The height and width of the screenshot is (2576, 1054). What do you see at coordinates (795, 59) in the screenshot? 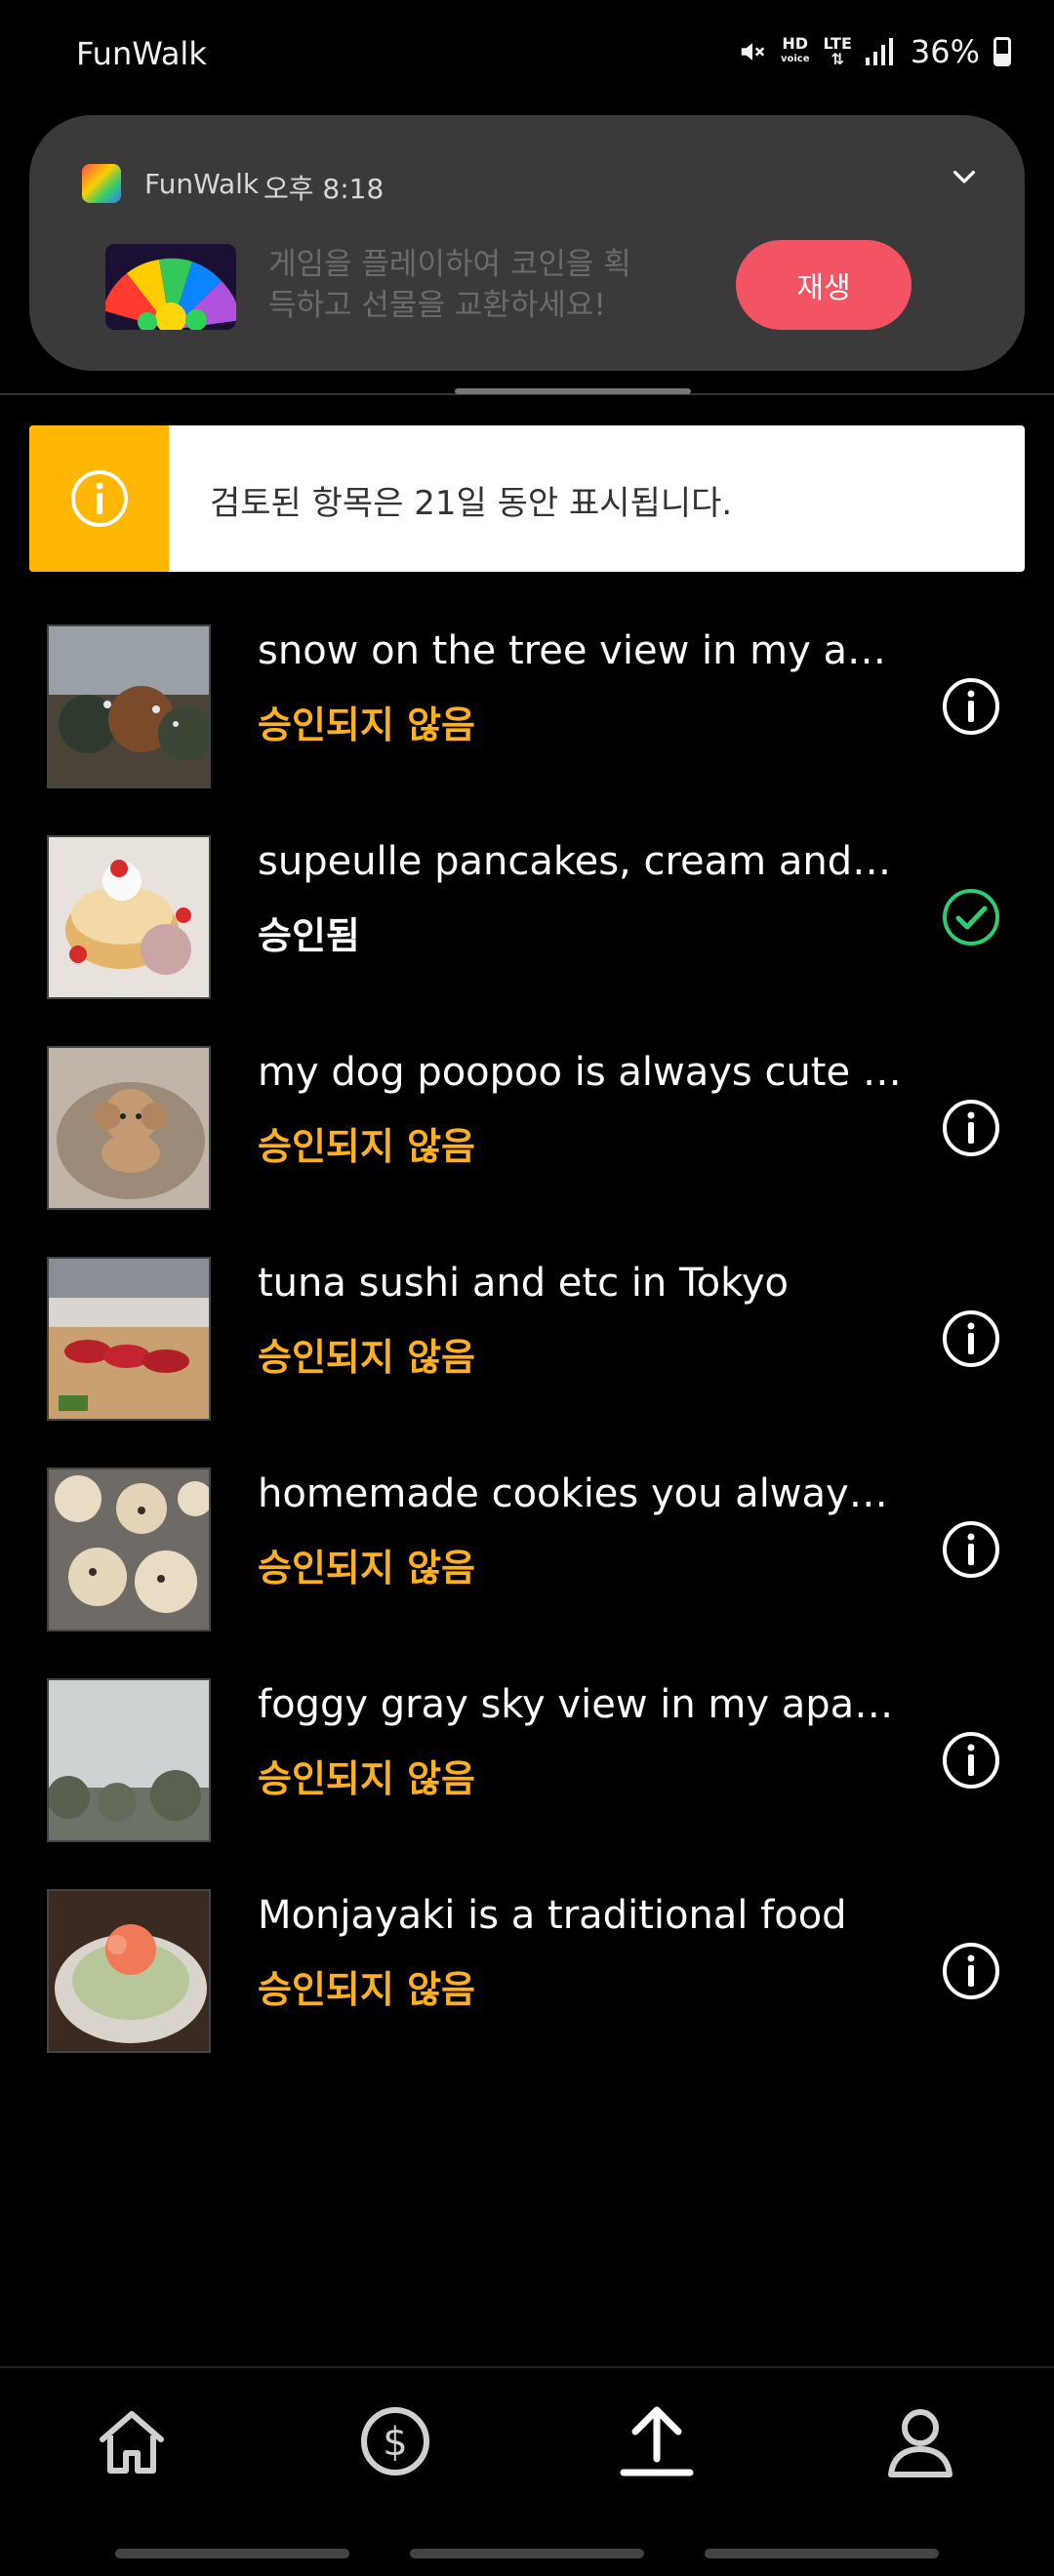
I see `voice-label: voice` at bounding box center [795, 59].